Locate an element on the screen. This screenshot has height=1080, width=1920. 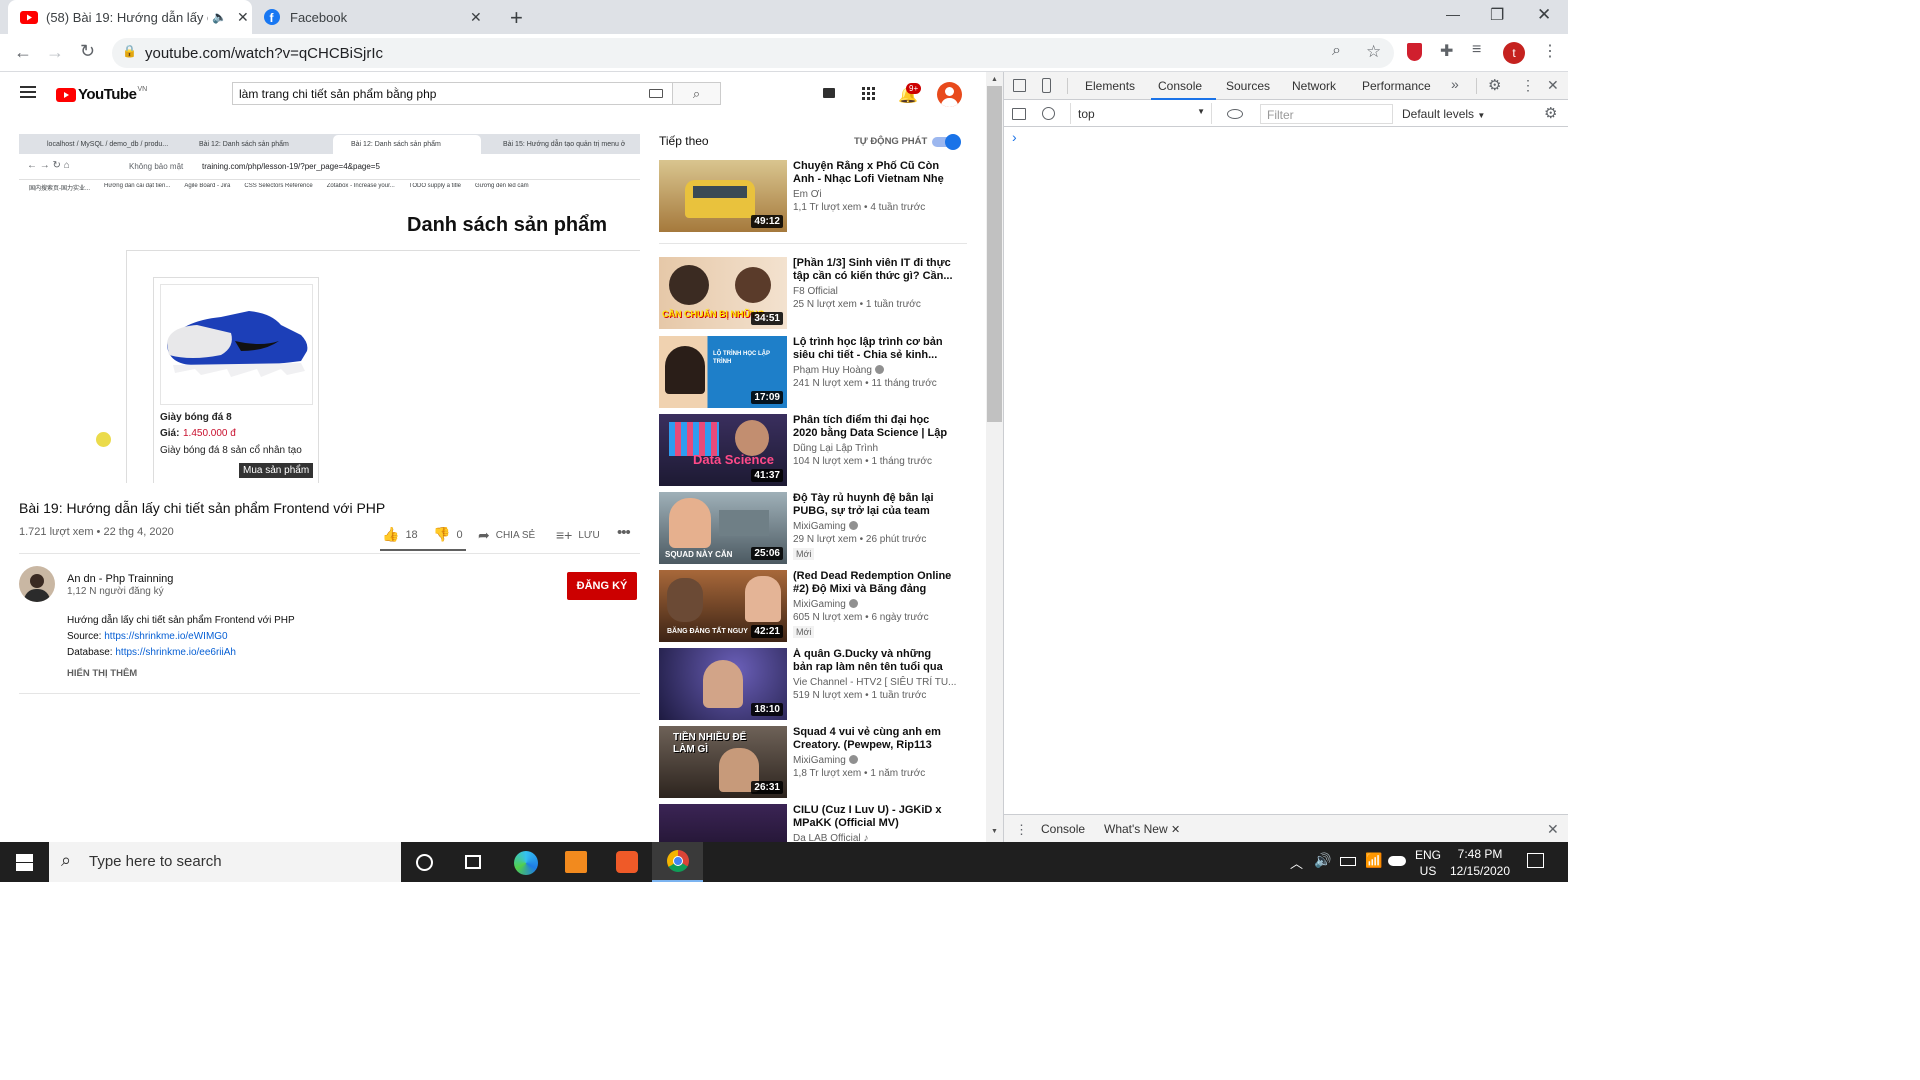
channel-name: An dn - Php Trainning is located at coordinates (120, 579).